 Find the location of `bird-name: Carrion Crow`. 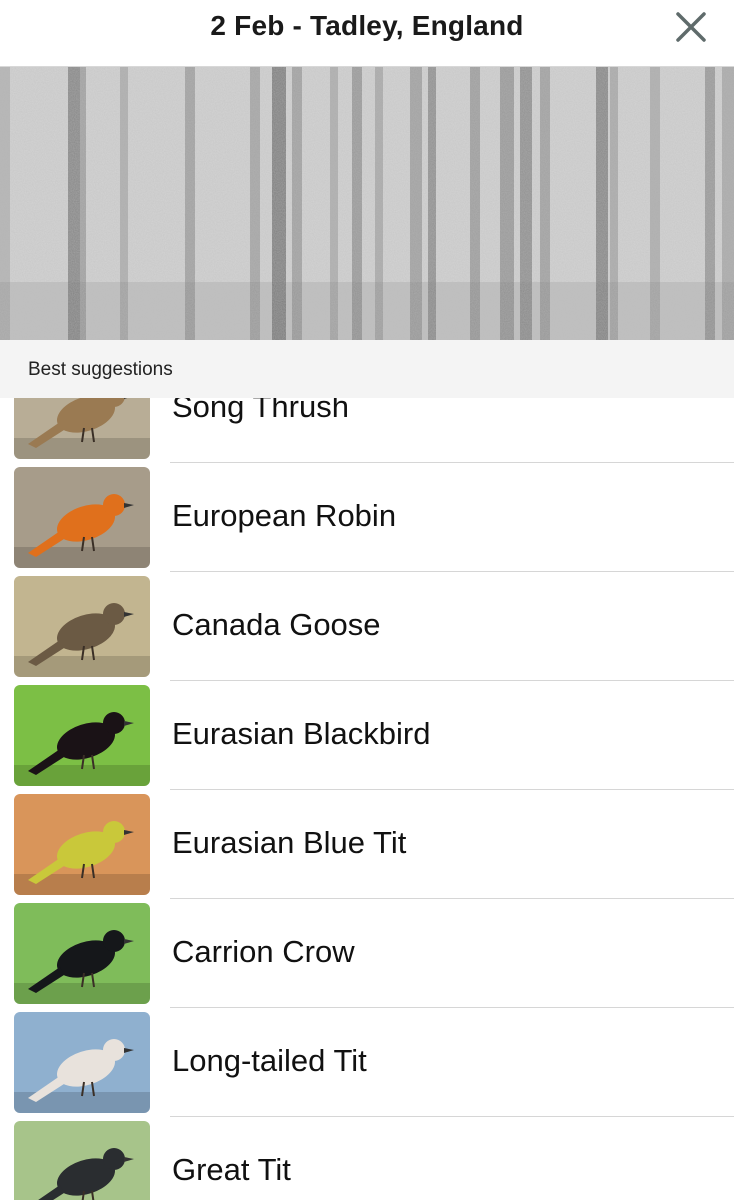

bird-name: Carrion Crow is located at coordinates (263, 951).